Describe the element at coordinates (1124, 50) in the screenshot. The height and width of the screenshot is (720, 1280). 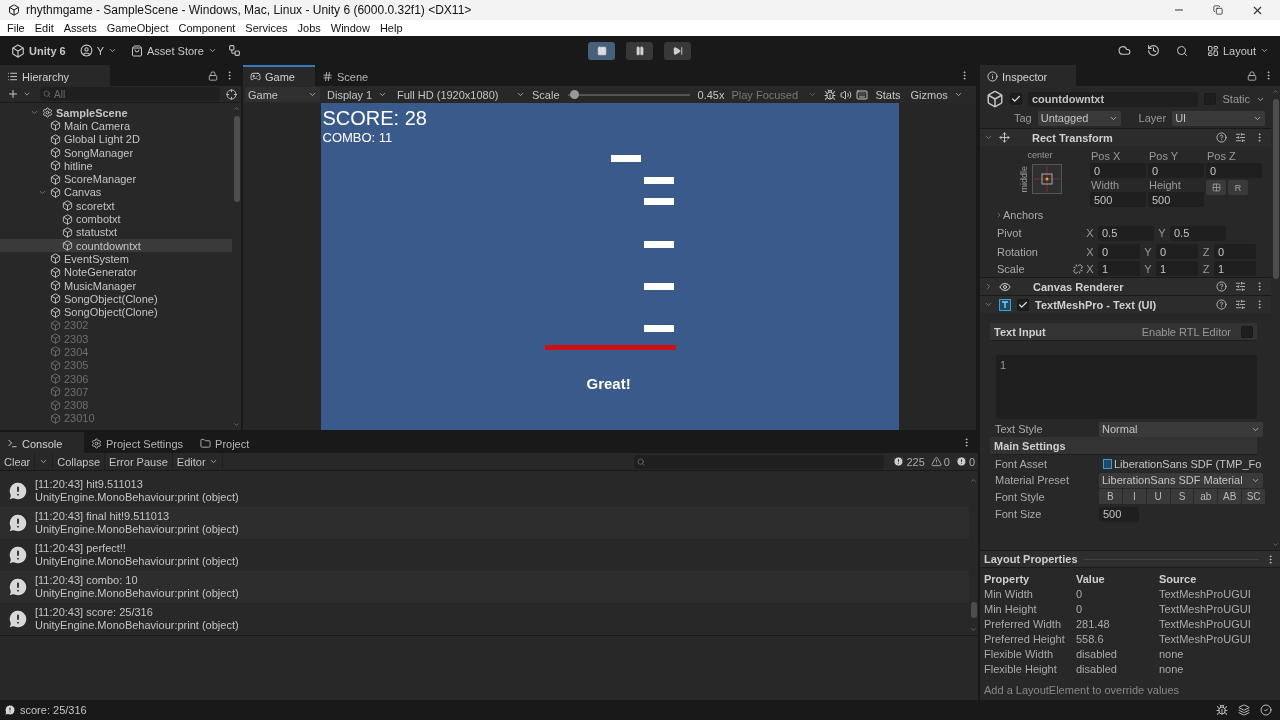
I see `cloud-icon` at that location.